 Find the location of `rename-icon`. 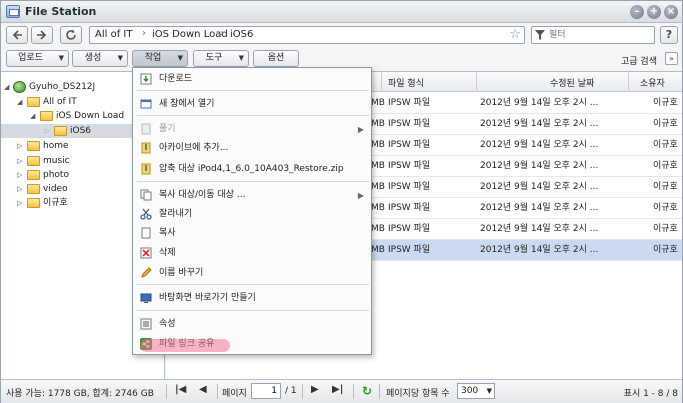

rename-icon is located at coordinates (146, 272).